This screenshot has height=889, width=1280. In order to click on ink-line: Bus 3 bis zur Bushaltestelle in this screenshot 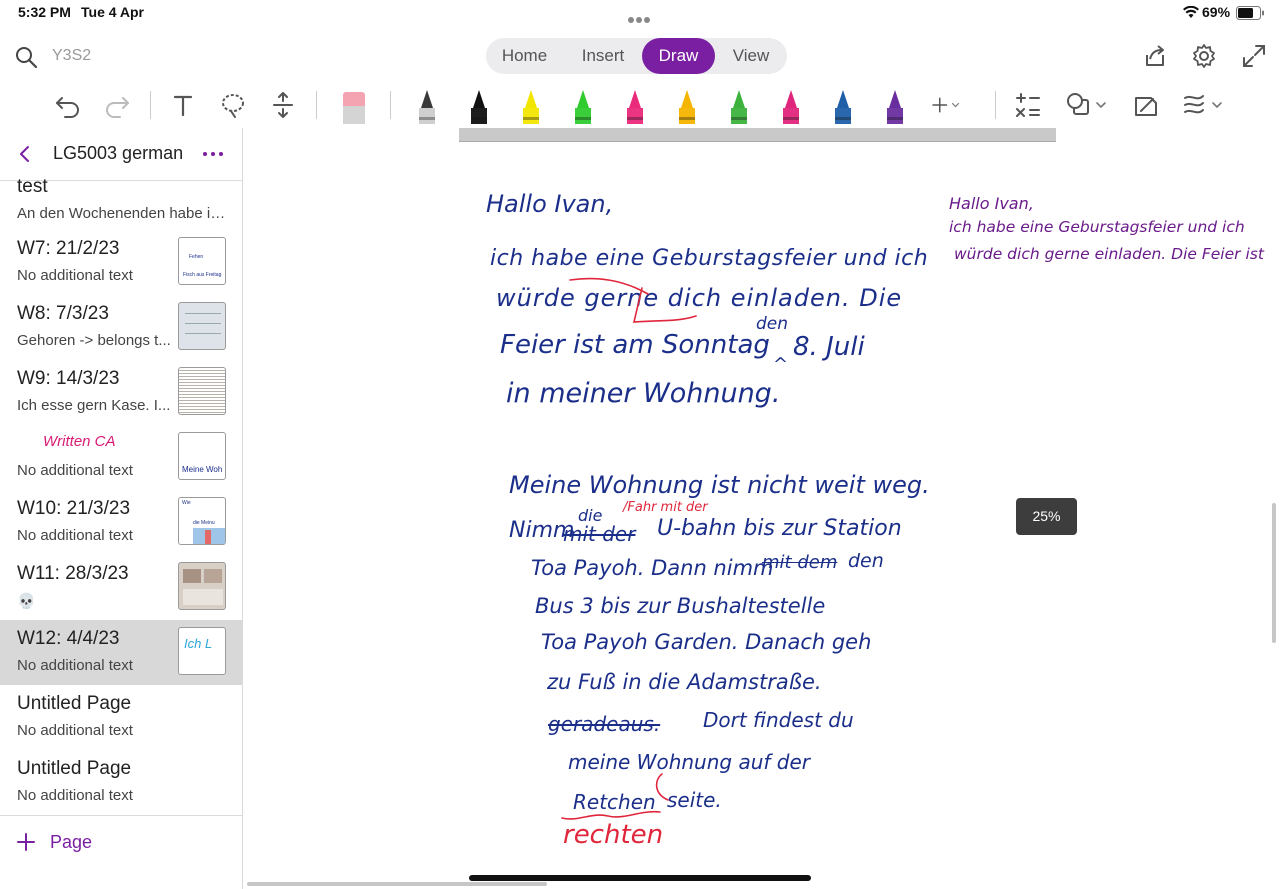, I will do `click(680, 606)`.